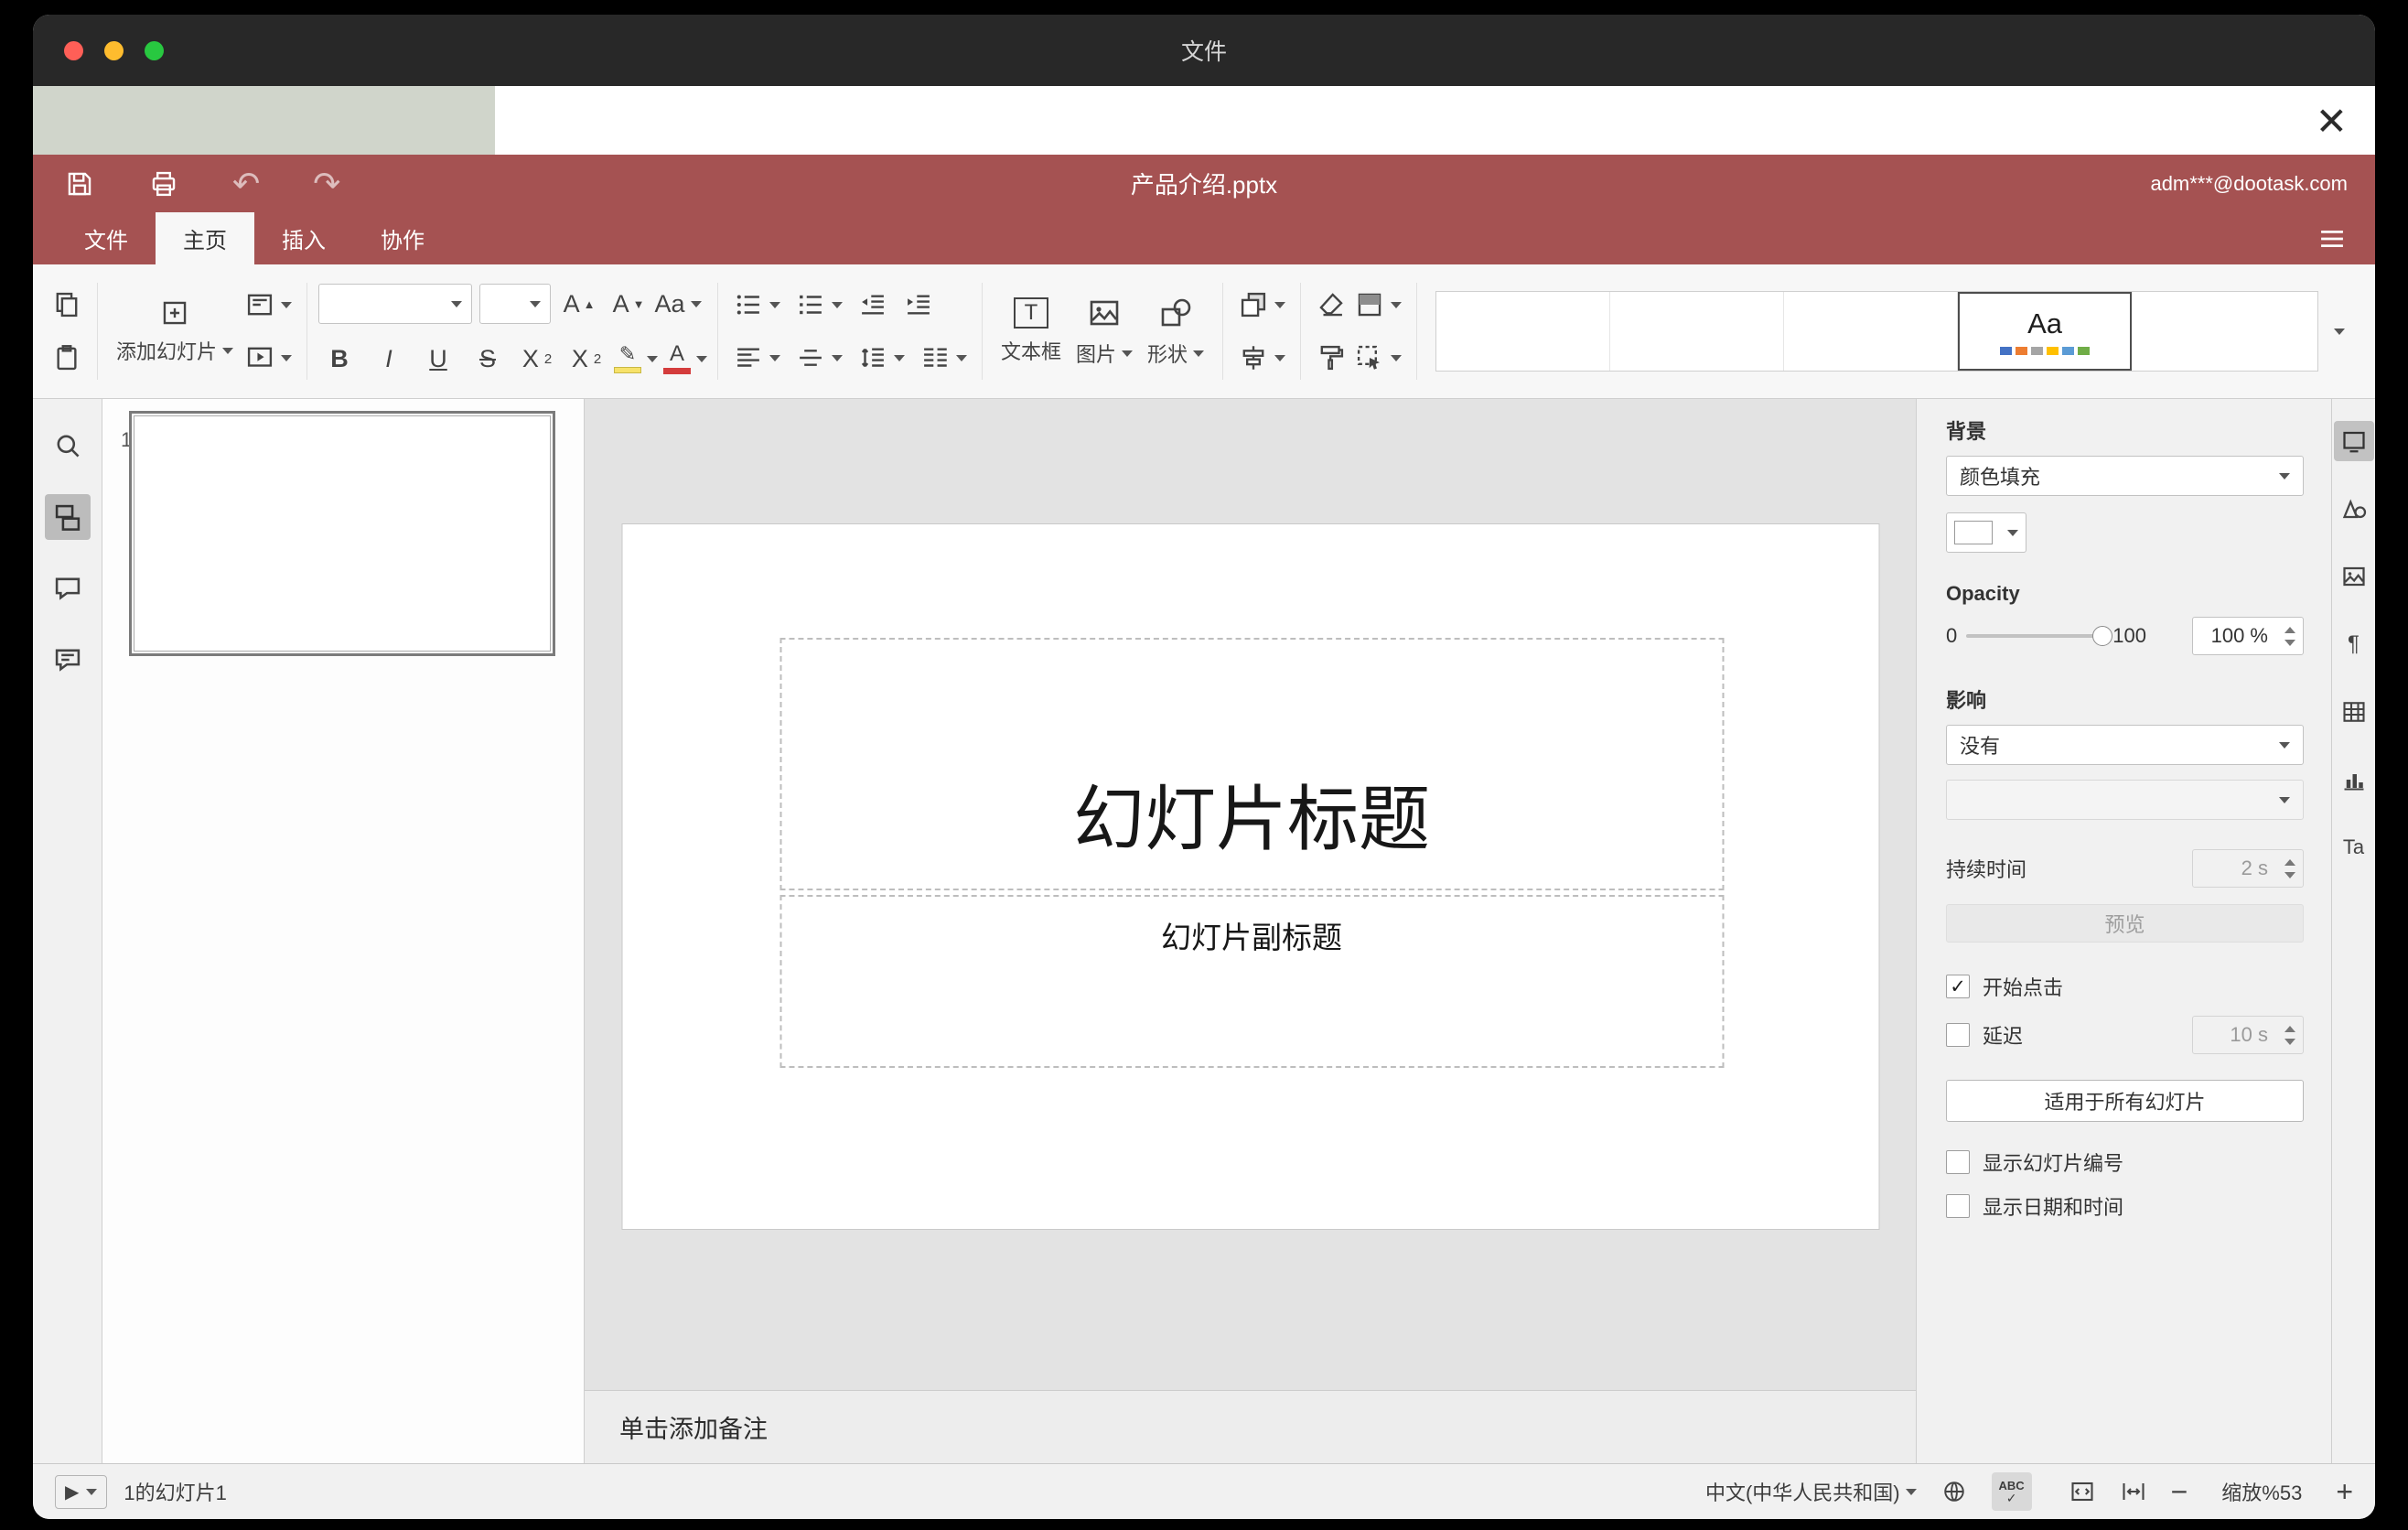  What do you see at coordinates (2354, 576) in the screenshot?
I see `image-settings-button` at bounding box center [2354, 576].